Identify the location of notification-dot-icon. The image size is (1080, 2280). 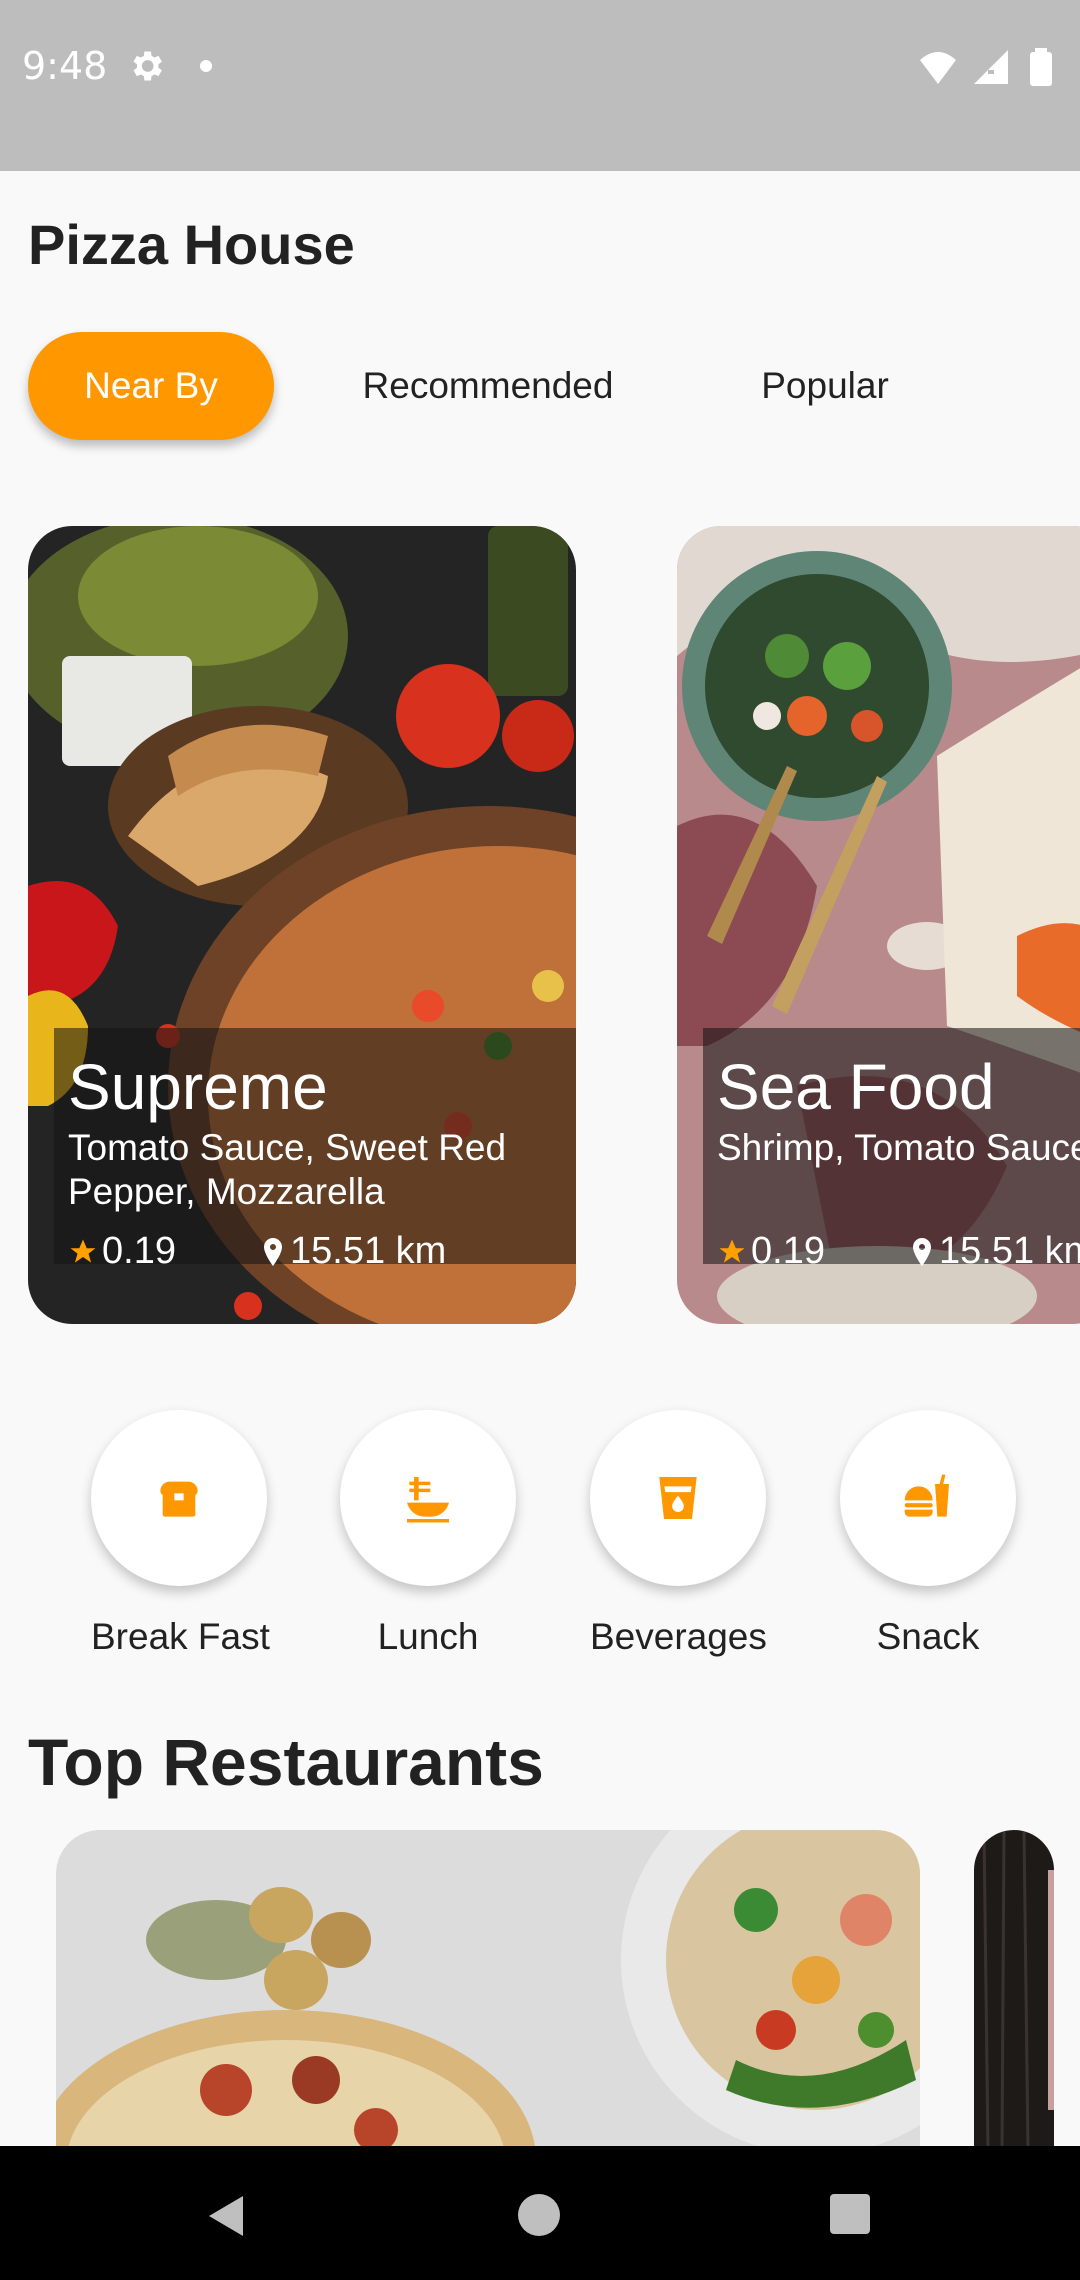
(206, 66).